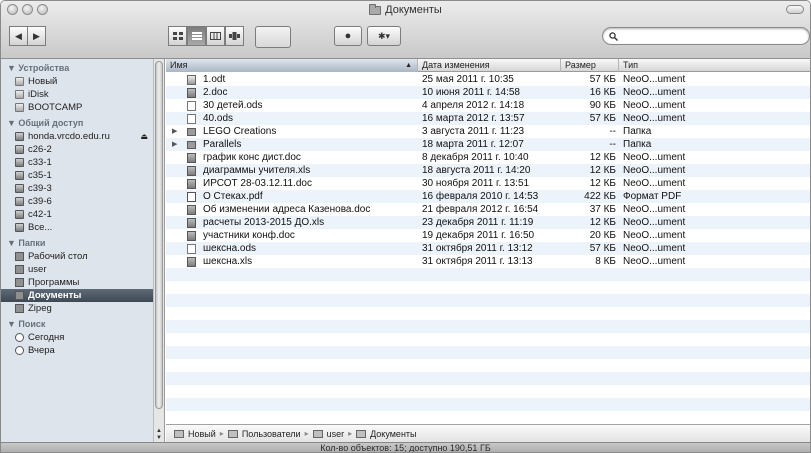  What do you see at coordinates (46, 337) in the screenshot?
I see `sidebar-item-label: Сегодня` at bounding box center [46, 337].